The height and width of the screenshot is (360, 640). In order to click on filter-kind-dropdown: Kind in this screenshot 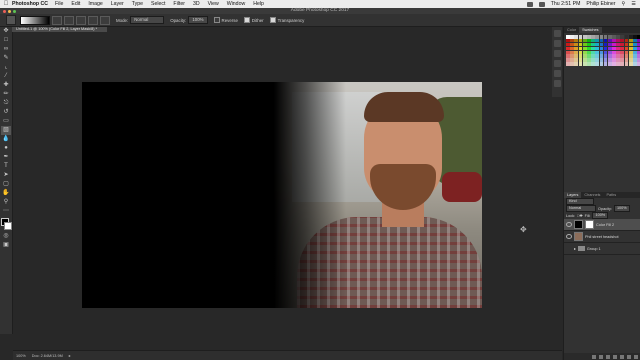, I will do `click(580, 201)`.